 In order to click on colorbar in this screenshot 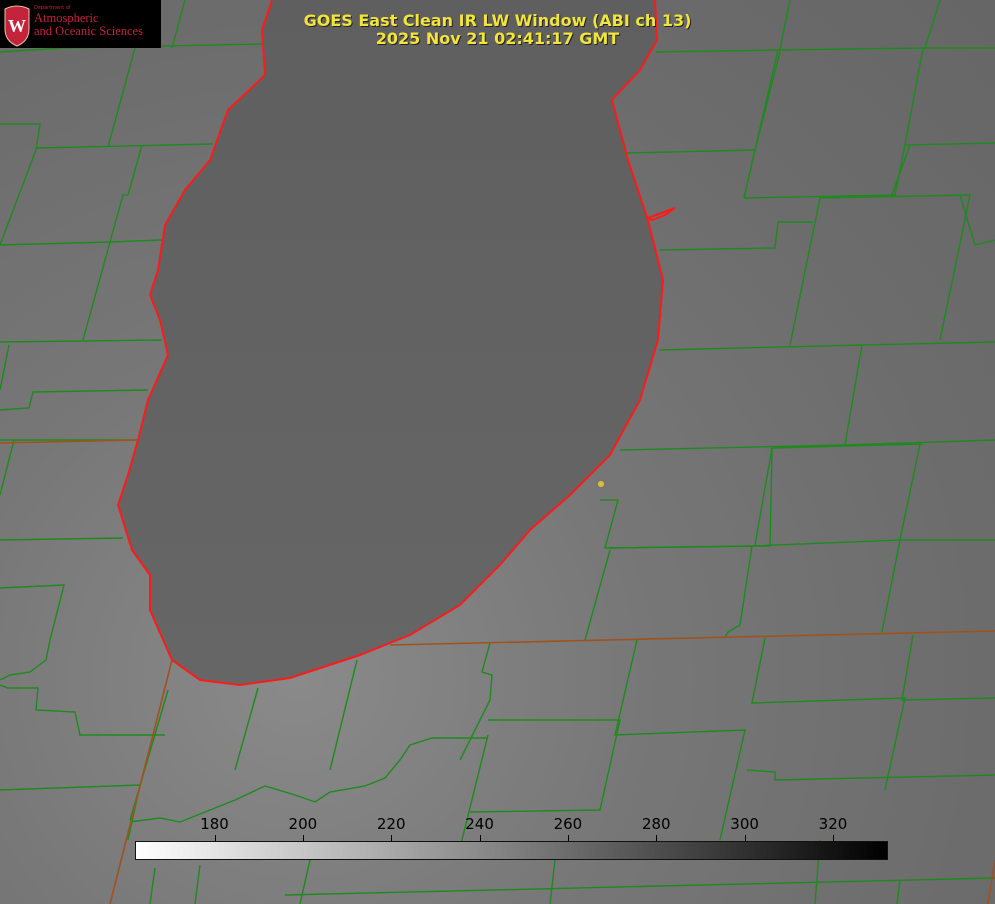, I will do `click(511, 850)`.